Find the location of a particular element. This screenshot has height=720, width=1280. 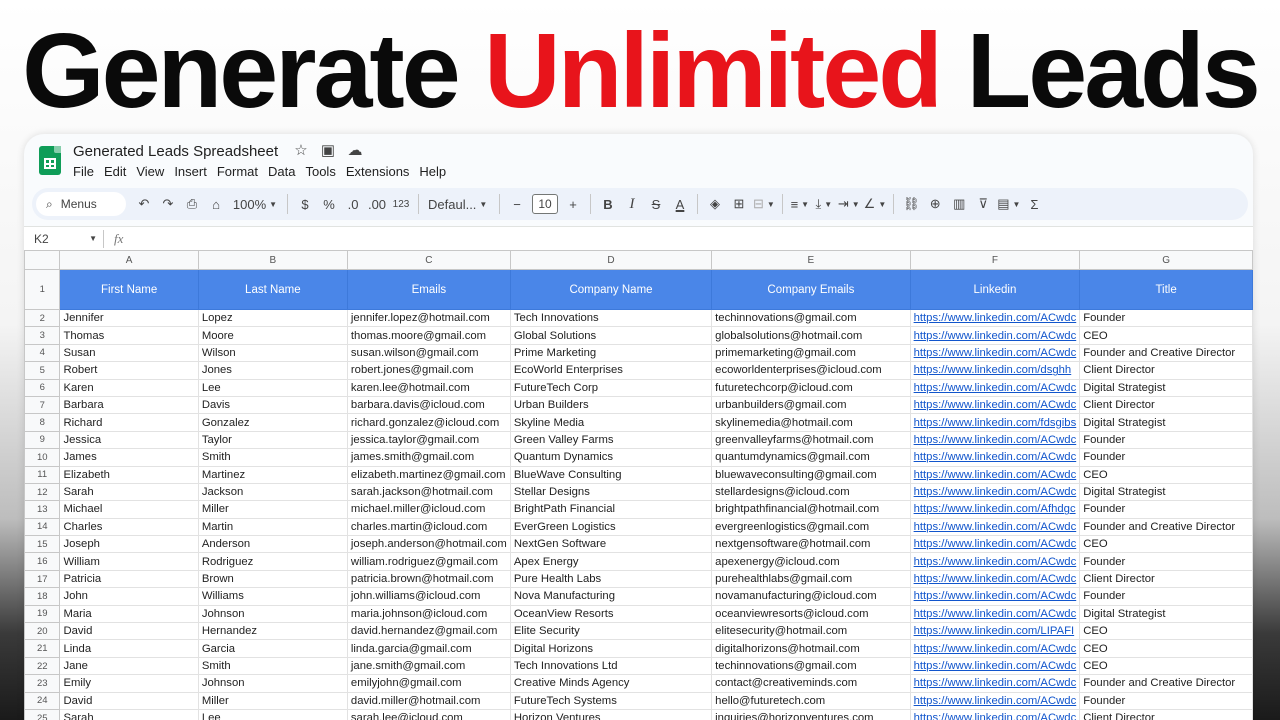

data-cell: techinnovations@gmail.com is located at coordinates (811, 318).